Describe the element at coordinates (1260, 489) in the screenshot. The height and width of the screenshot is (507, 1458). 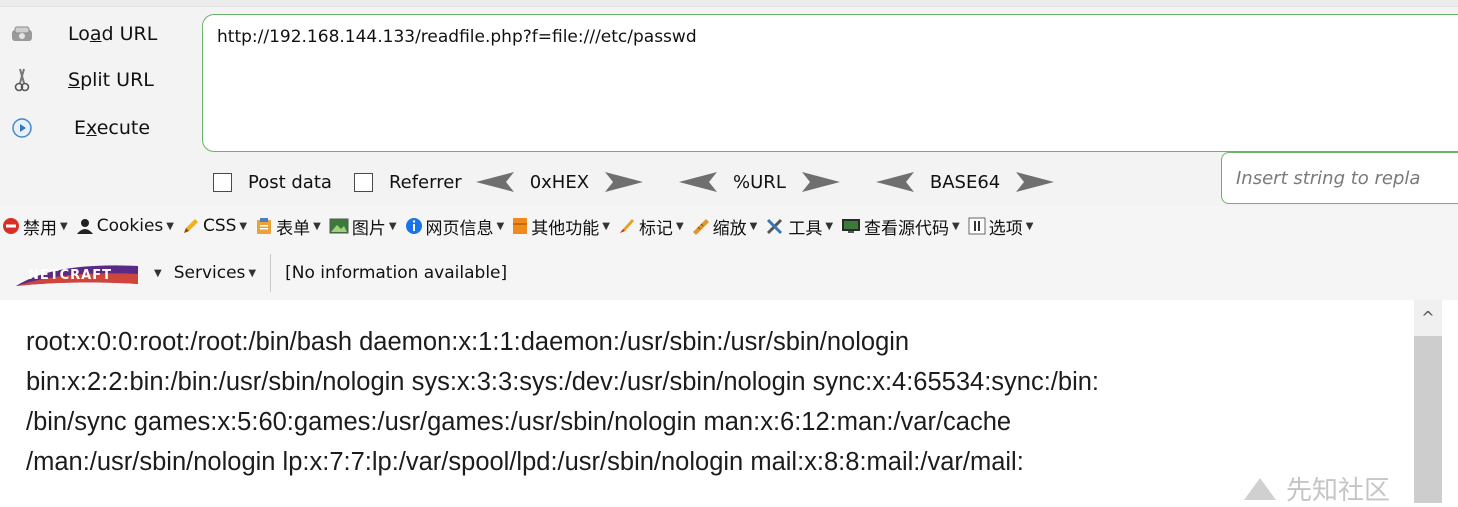
I see `watermark-logo-icon` at that location.